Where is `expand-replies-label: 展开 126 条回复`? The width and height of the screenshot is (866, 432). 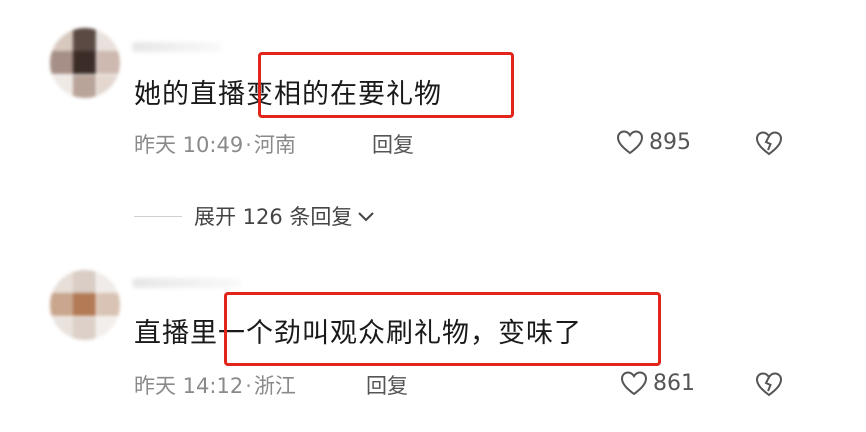
expand-replies-label: 展开 126 条回复 is located at coordinates (273, 217).